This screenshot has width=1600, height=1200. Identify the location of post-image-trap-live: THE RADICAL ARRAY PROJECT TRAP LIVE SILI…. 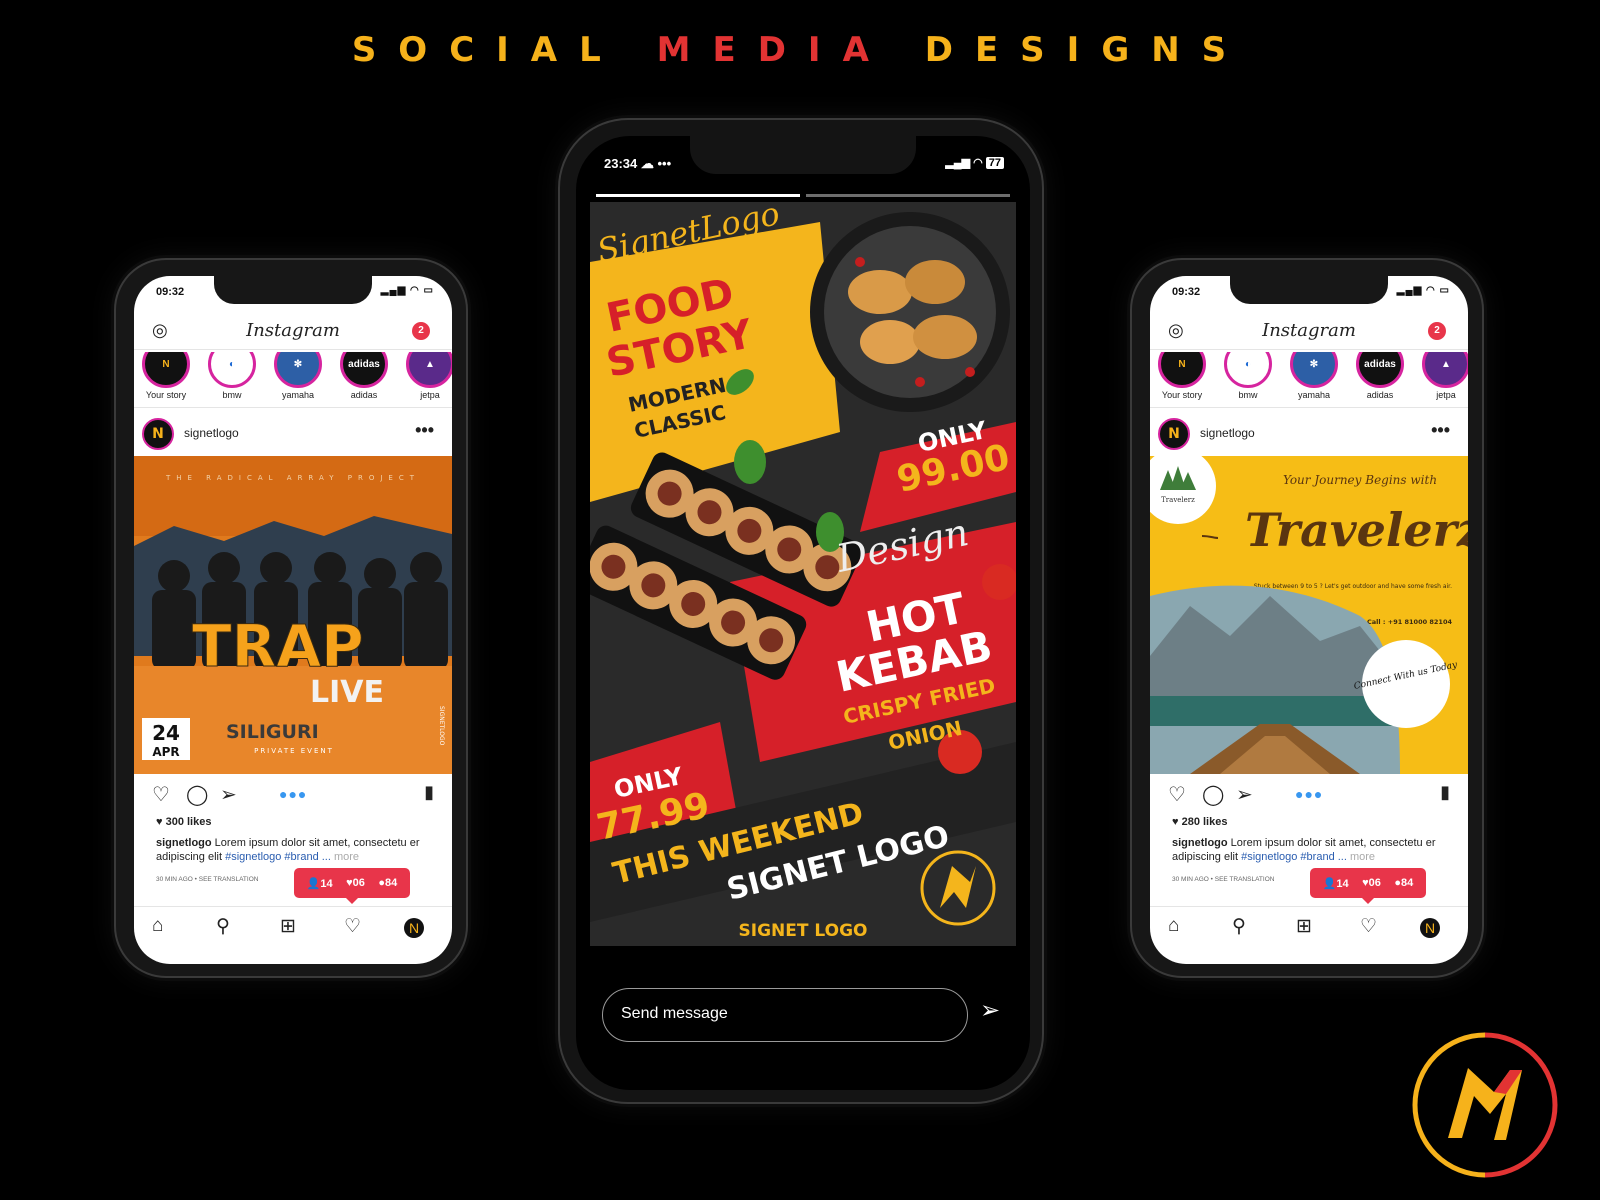
(293, 615).